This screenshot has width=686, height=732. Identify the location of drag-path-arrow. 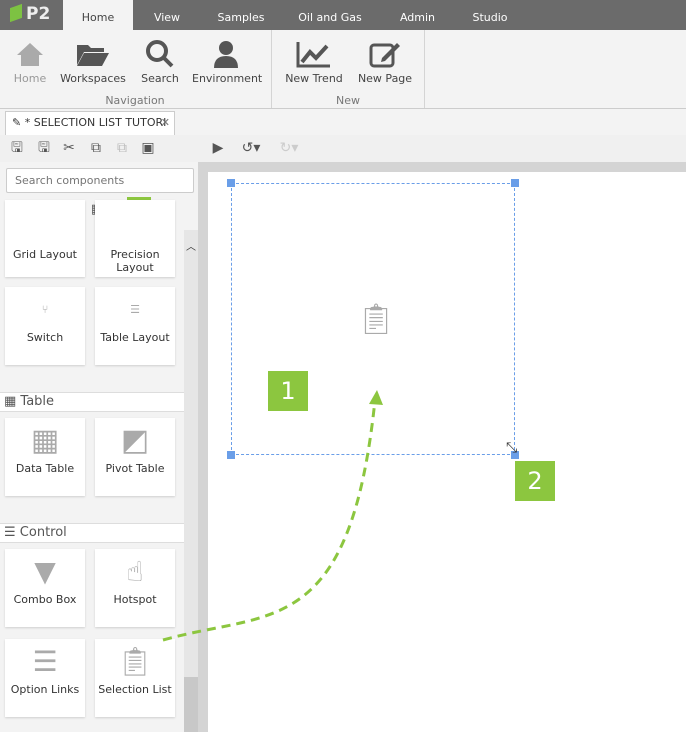
(272, 516).